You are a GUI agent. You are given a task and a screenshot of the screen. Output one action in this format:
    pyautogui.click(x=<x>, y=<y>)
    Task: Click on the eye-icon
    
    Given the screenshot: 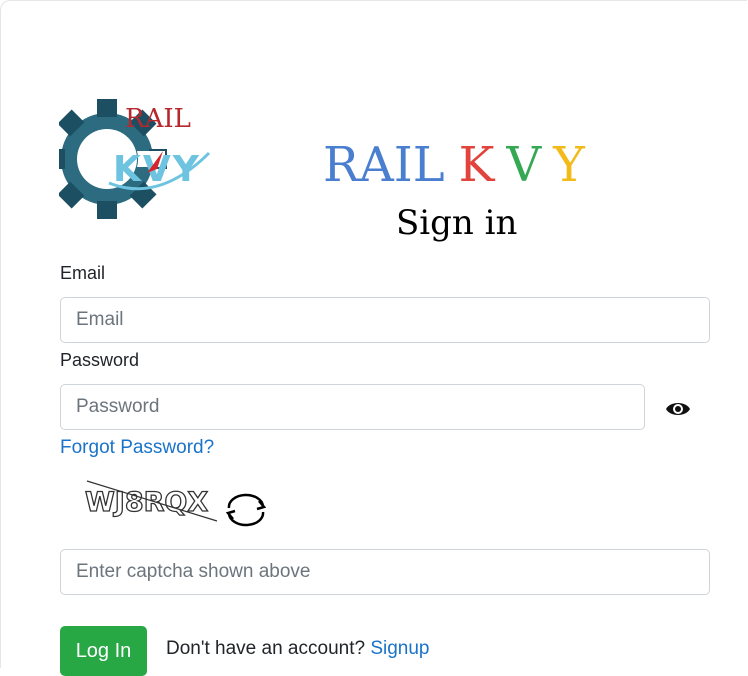 What is the action you would take?
    pyautogui.click(x=678, y=409)
    